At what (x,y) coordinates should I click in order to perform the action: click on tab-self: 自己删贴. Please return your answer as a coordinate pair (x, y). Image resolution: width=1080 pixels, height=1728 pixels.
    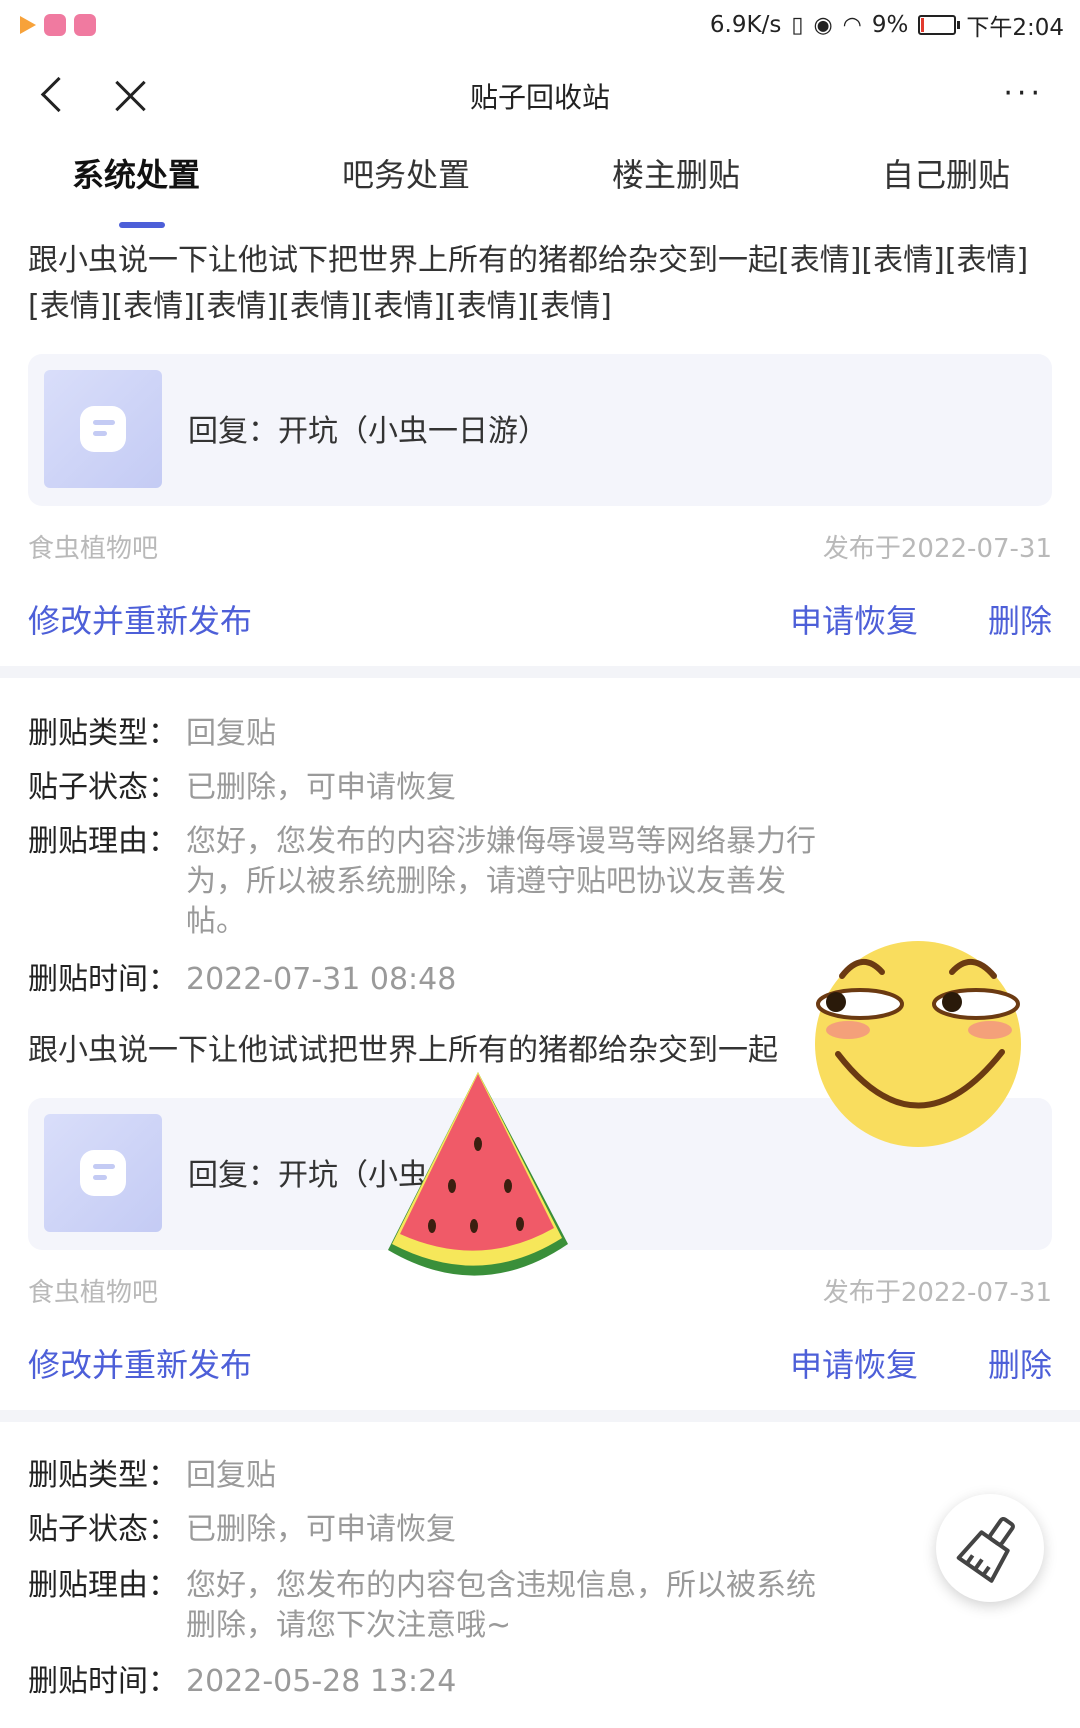
    Looking at the image, I should click on (946, 173).